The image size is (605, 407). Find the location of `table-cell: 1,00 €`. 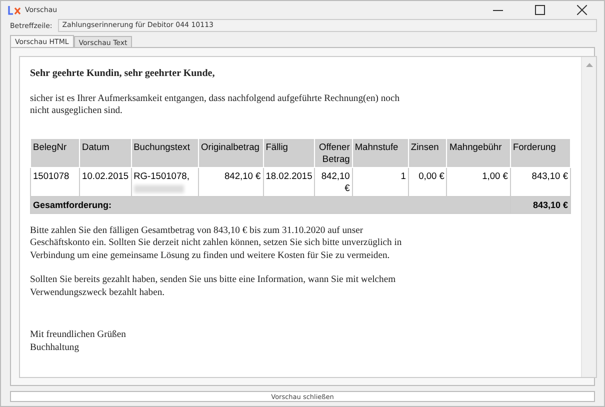

table-cell: 1,00 € is located at coordinates (478, 181).